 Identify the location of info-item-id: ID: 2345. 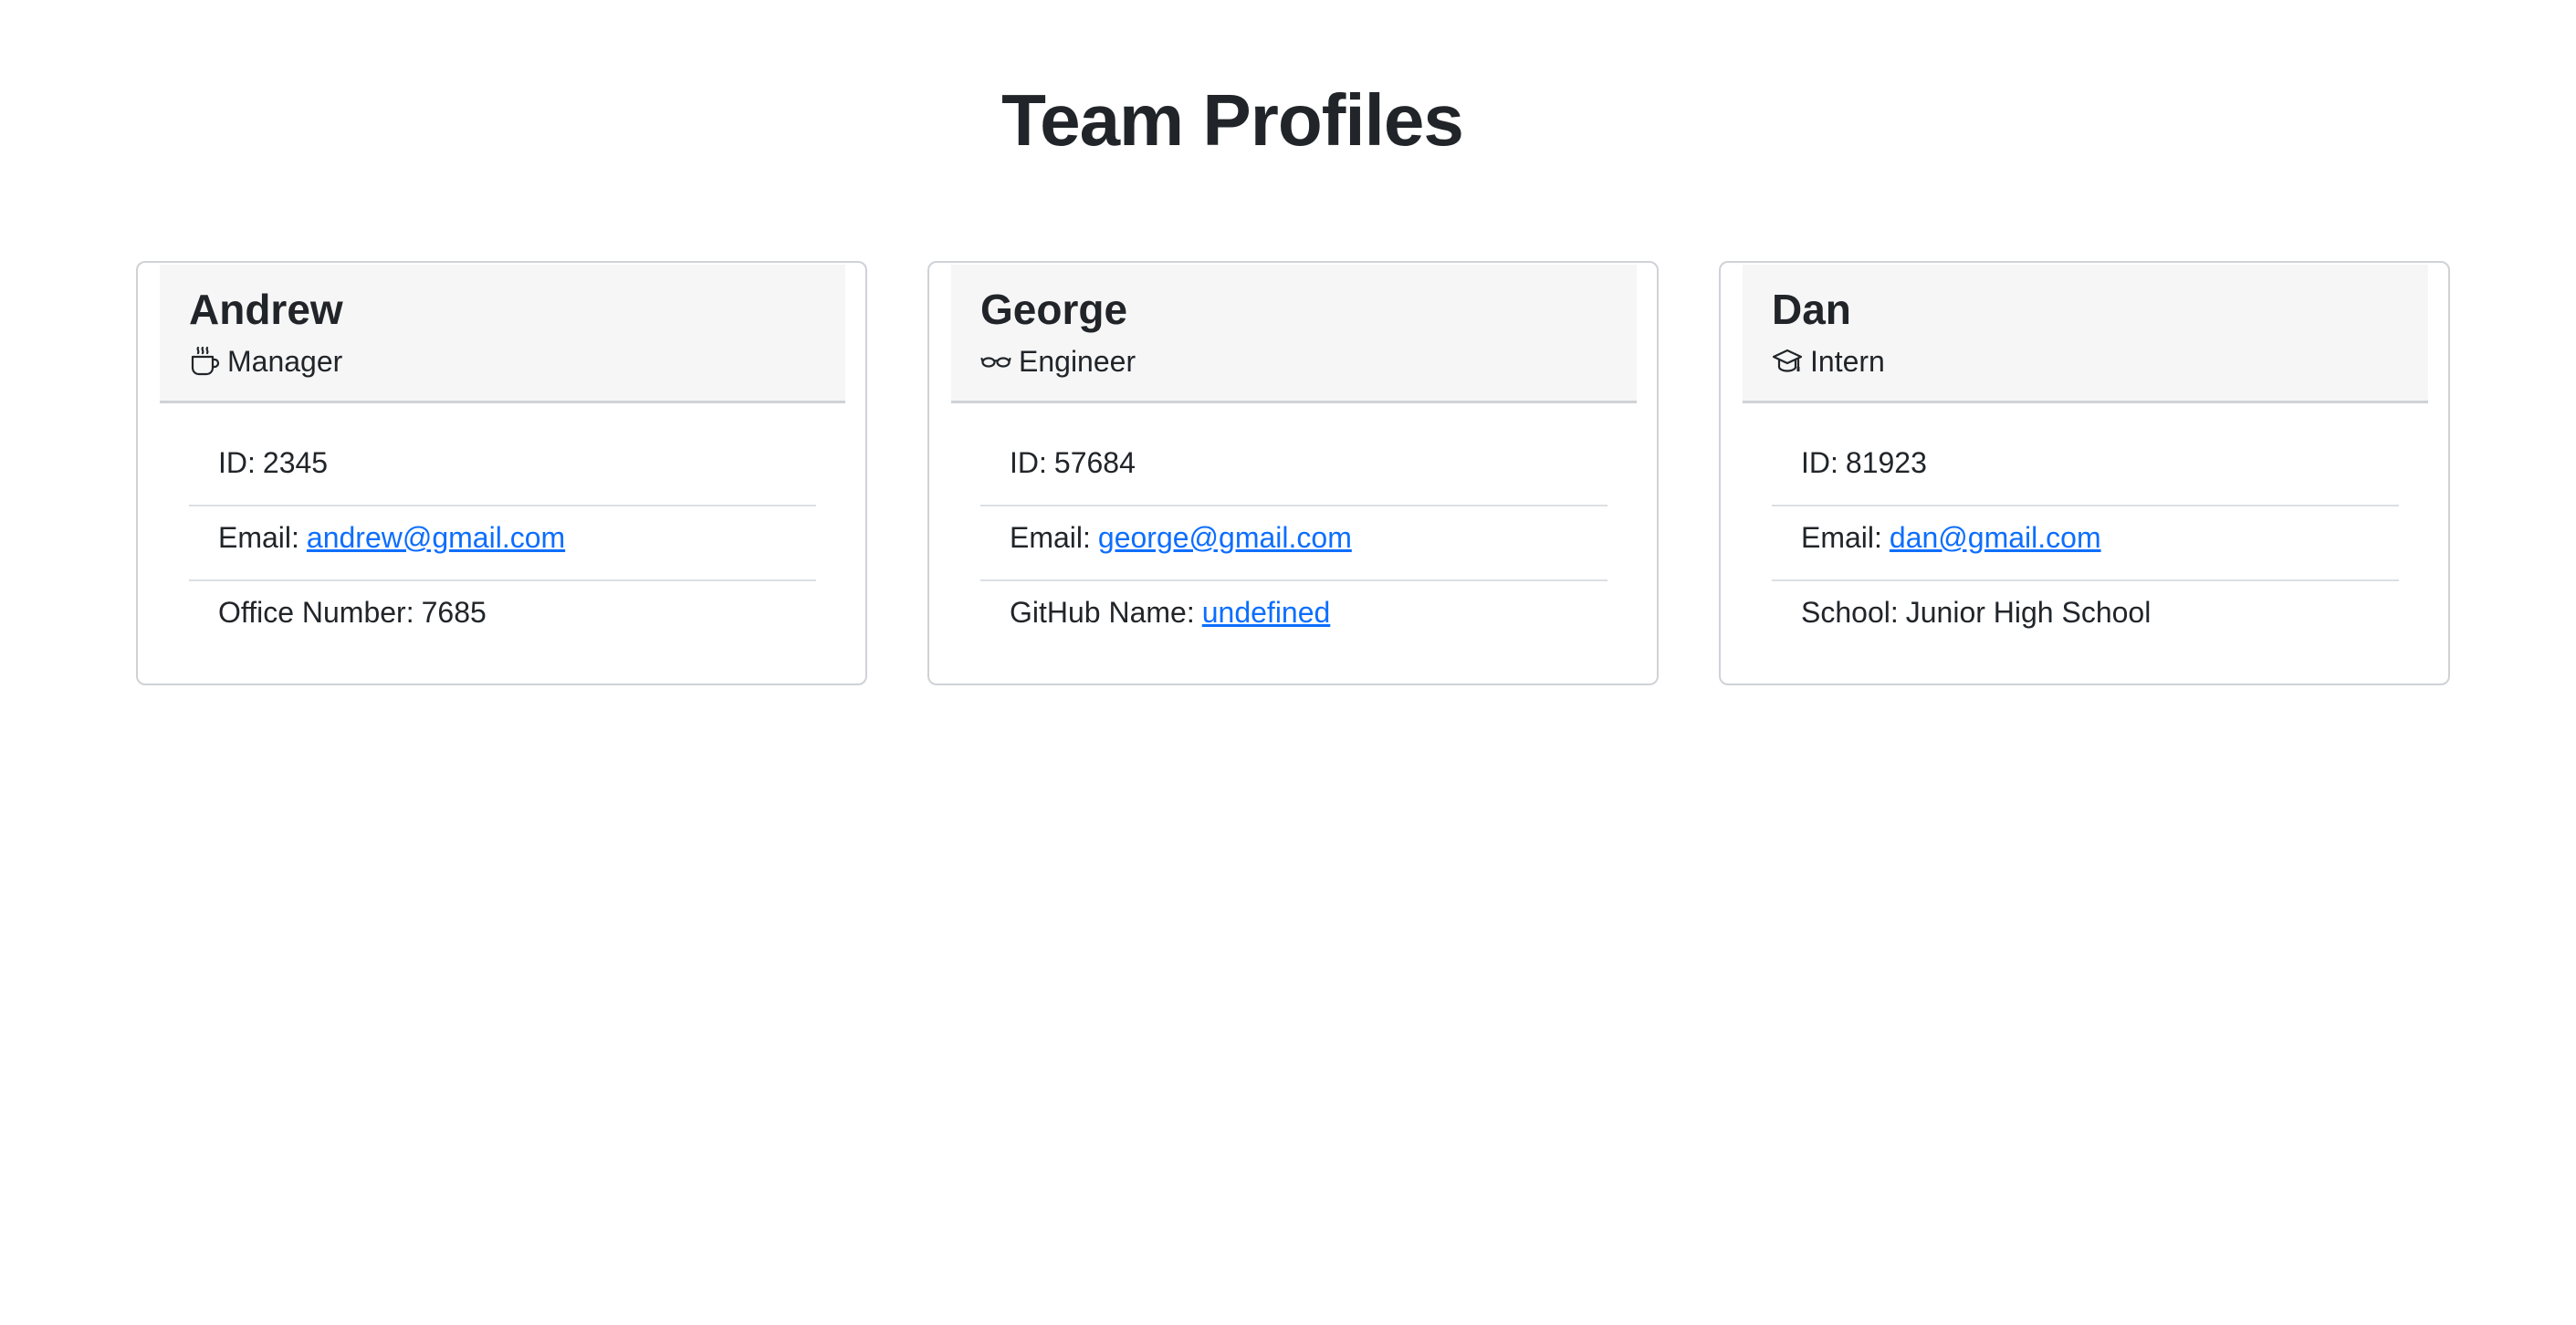
(503, 469).